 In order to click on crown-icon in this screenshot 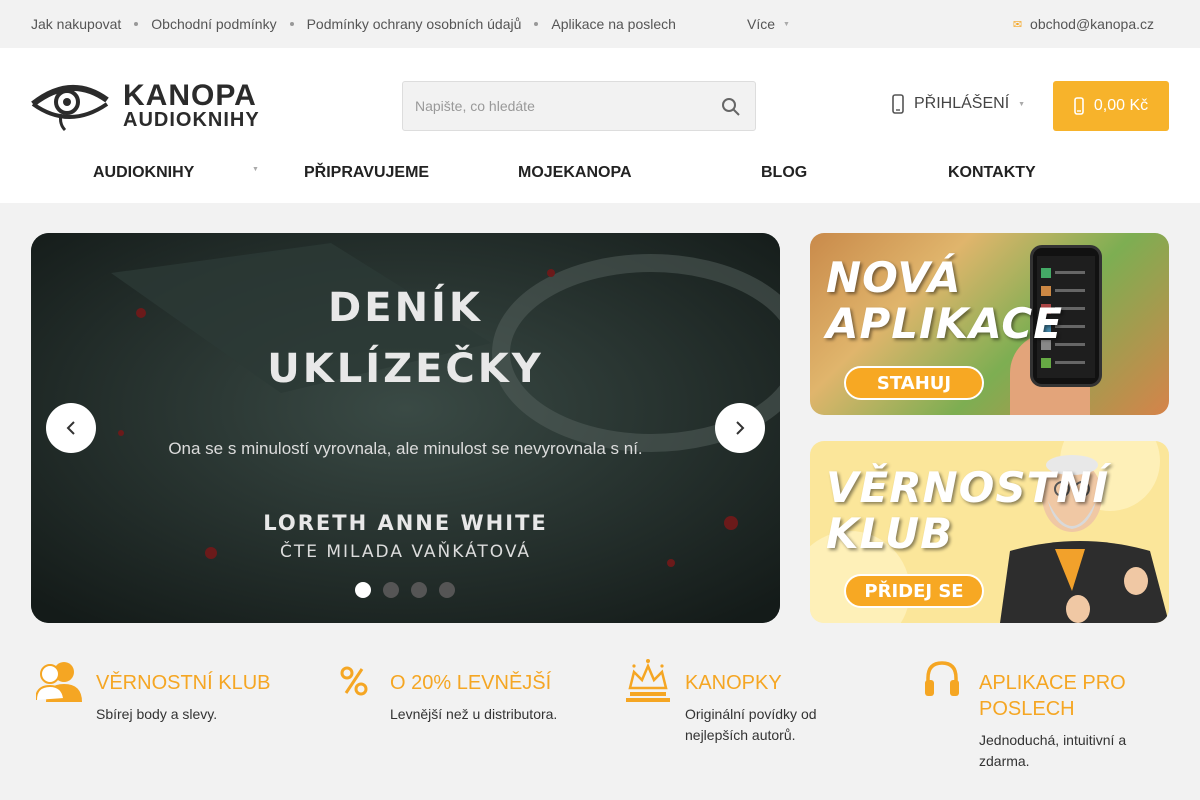, I will do `click(648, 680)`.